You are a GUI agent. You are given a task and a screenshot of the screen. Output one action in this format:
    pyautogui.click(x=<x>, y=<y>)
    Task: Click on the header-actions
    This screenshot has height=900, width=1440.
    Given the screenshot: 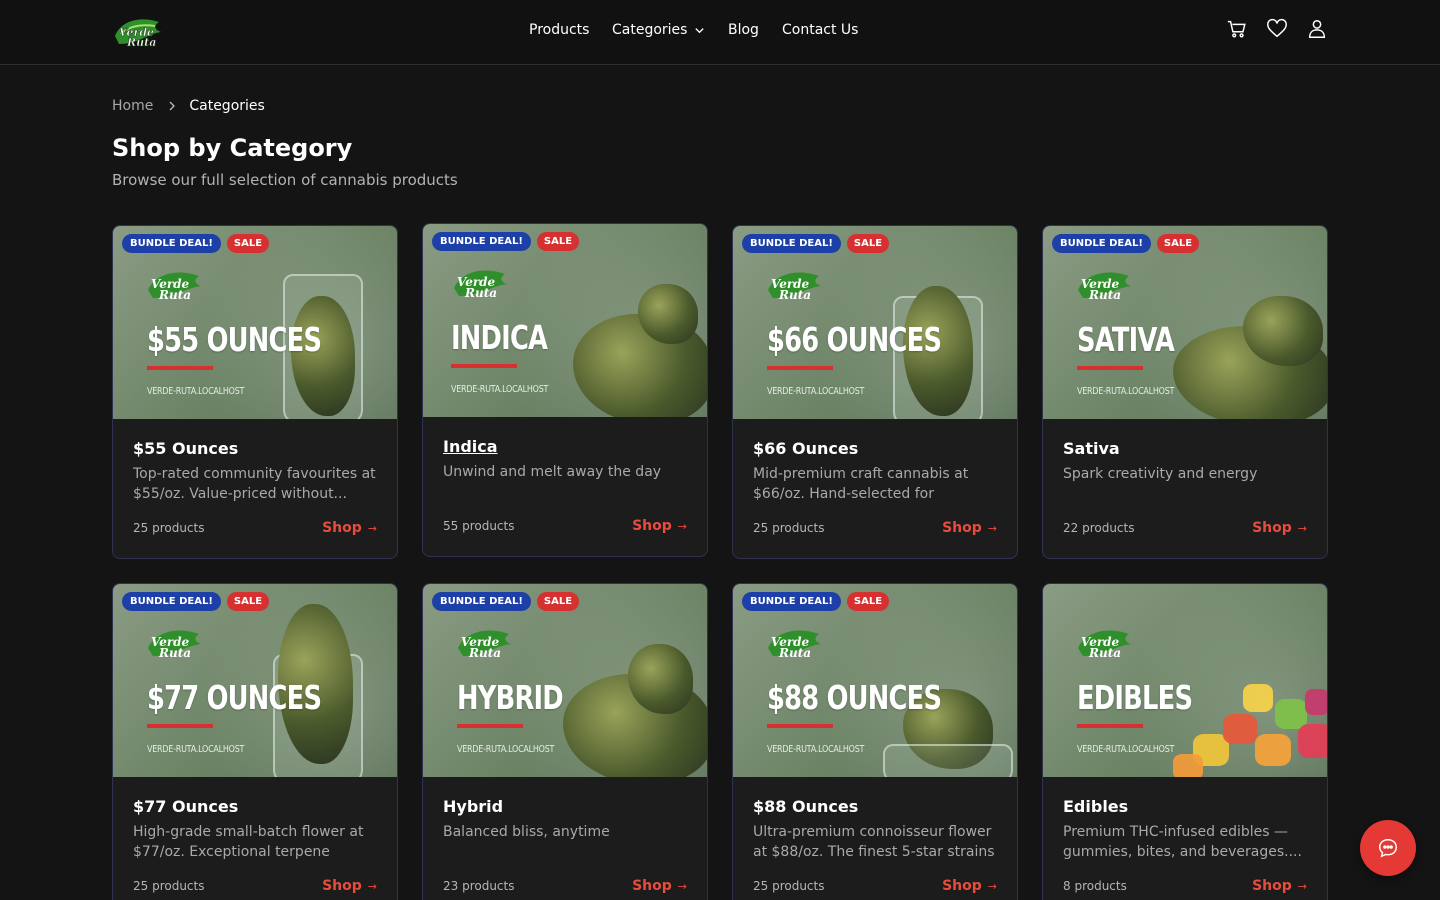 What is the action you would take?
    pyautogui.click(x=1277, y=29)
    